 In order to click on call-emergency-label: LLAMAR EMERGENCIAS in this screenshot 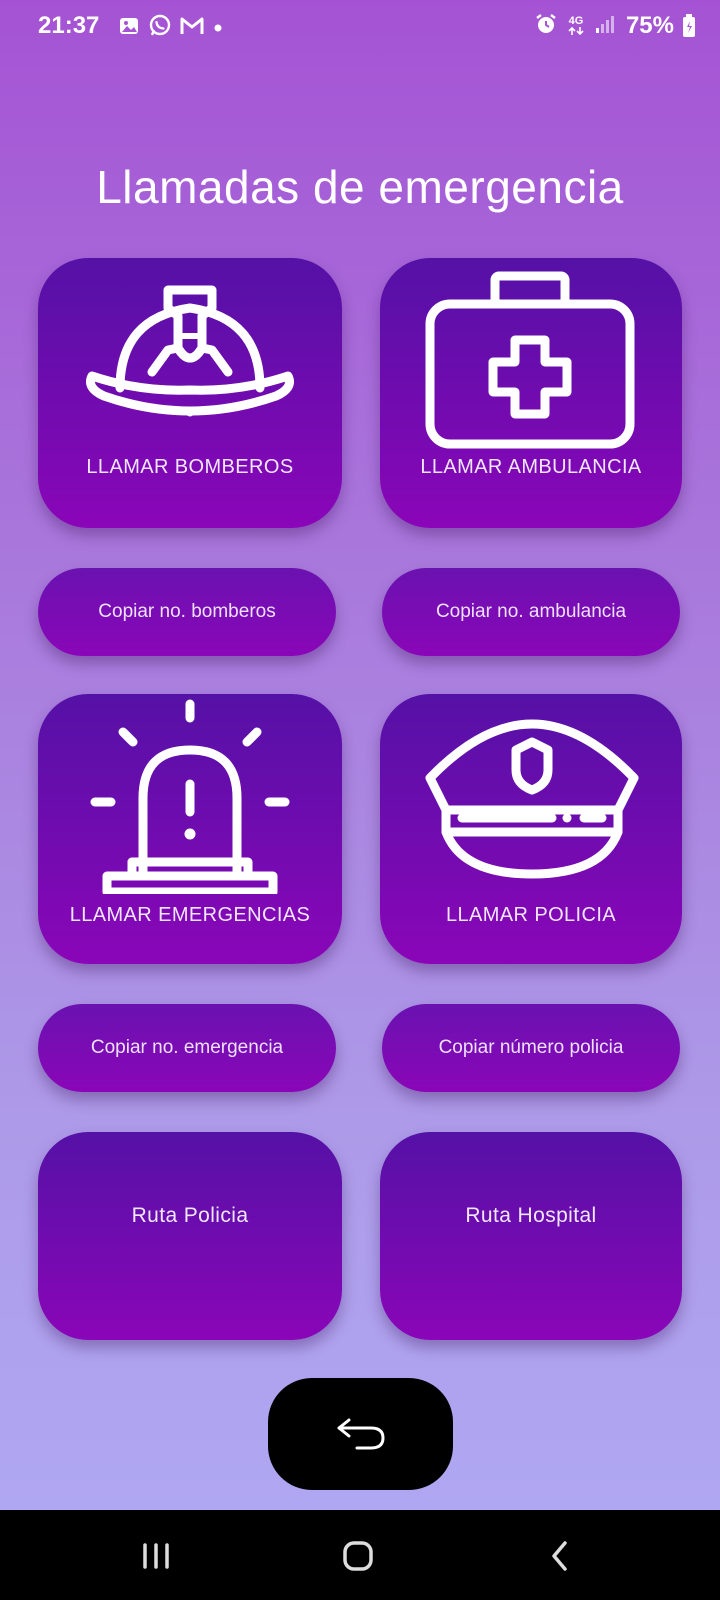, I will do `click(190, 915)`.